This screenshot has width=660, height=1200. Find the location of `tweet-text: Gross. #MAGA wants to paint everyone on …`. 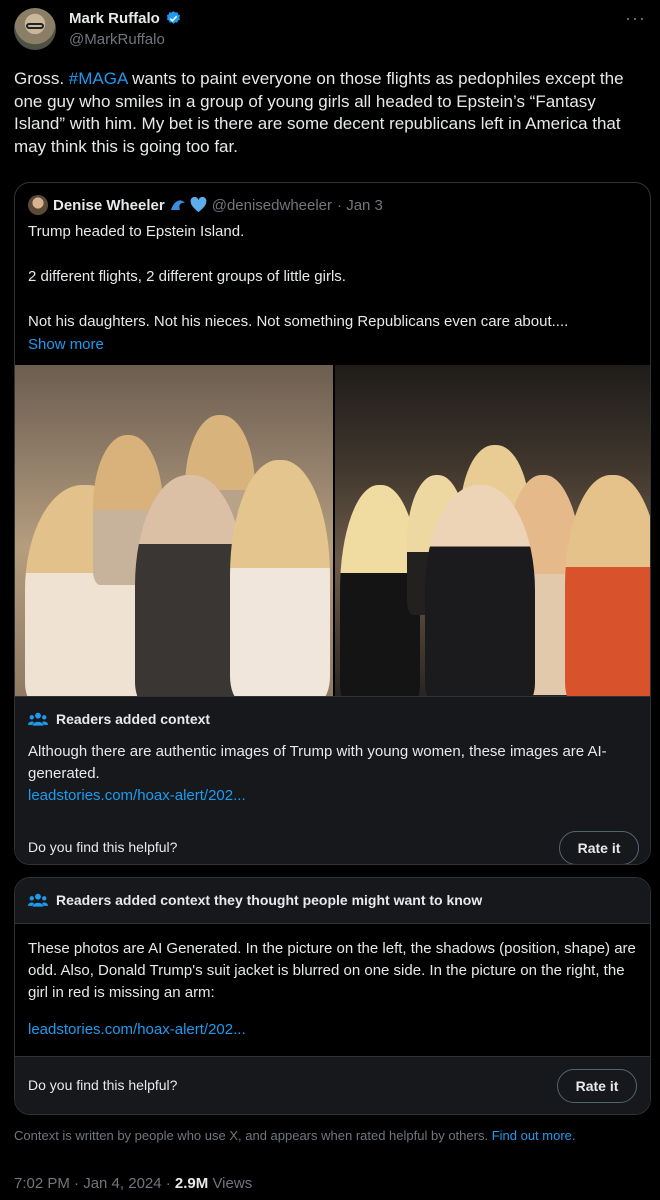

tweet-text: Gross. #MAGA wants to paint everyone on … is located at coordinates (330, 113).